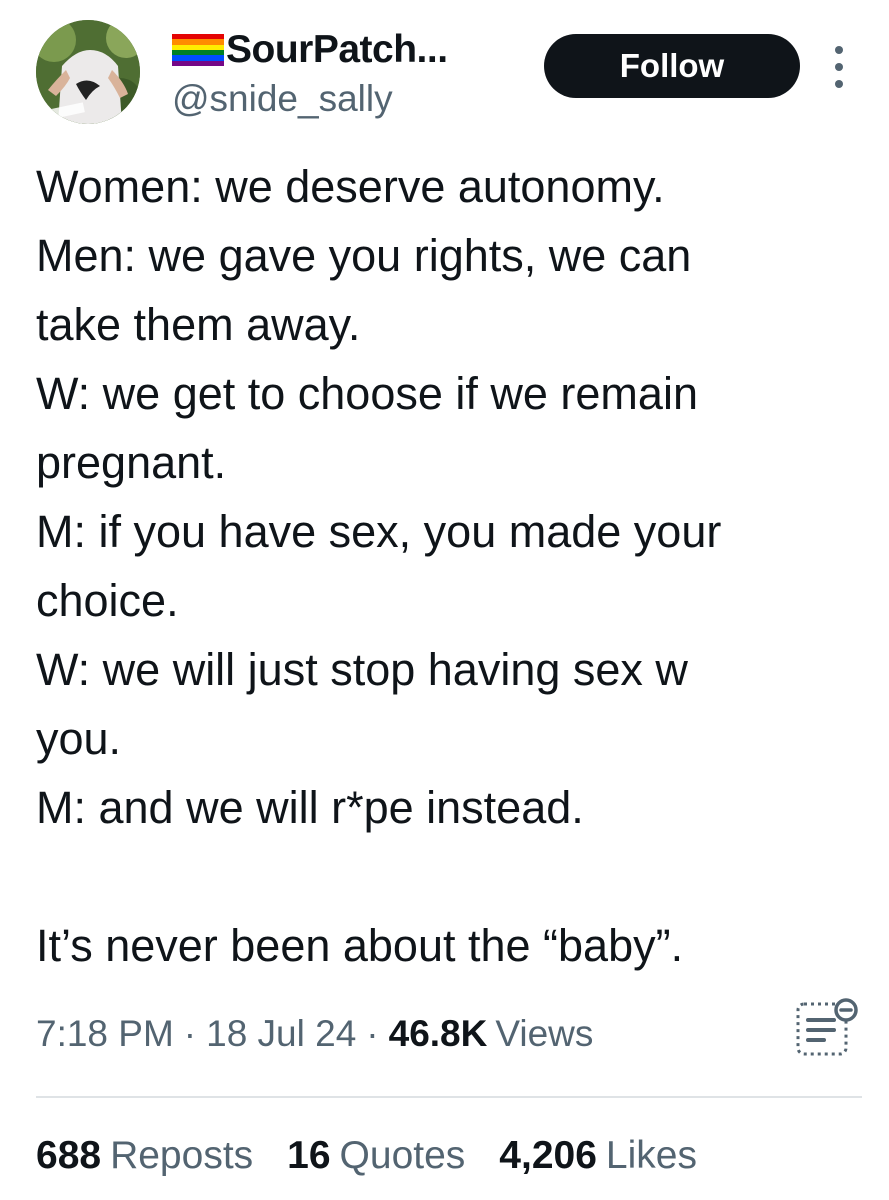 Image resolution: width=889 pixels, height=1200 pixels. What do you see at coordinates (362, 669) in the screenshot?
I see `tweet-line: W: we will just stop having sex w` at bounding box center [362, 669].